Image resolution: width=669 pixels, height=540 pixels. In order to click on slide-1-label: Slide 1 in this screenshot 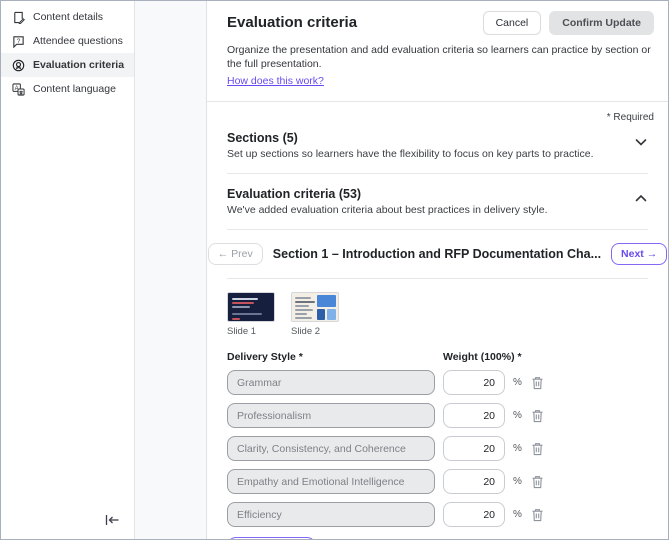, I will do `click(242, 332)`.